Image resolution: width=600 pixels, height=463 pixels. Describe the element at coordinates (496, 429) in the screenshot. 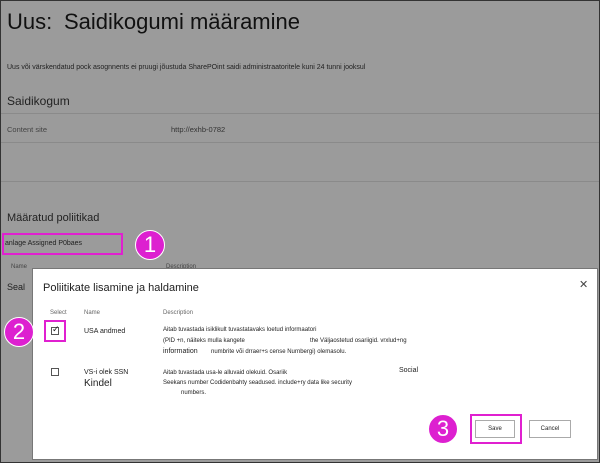

I see `highlight-box-save` at that location.